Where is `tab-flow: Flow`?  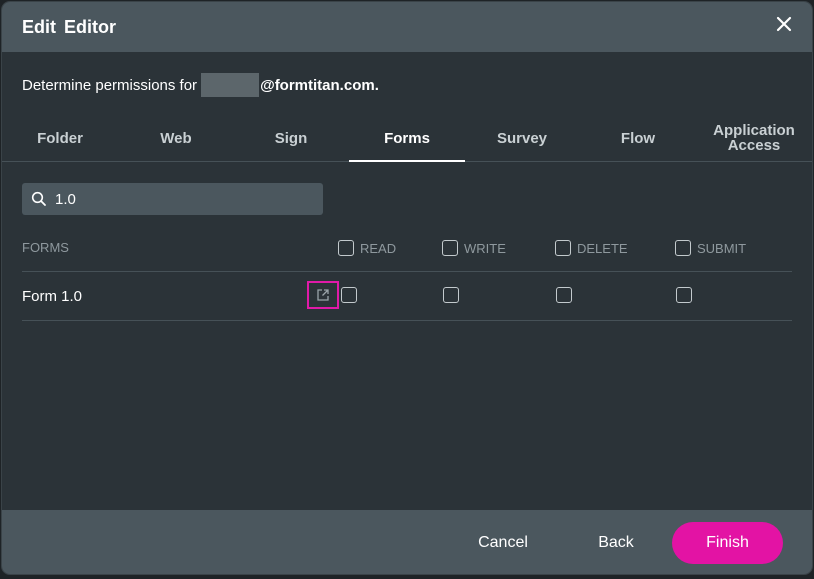 tab-flow: Flow is located at coordinates (638, 138).